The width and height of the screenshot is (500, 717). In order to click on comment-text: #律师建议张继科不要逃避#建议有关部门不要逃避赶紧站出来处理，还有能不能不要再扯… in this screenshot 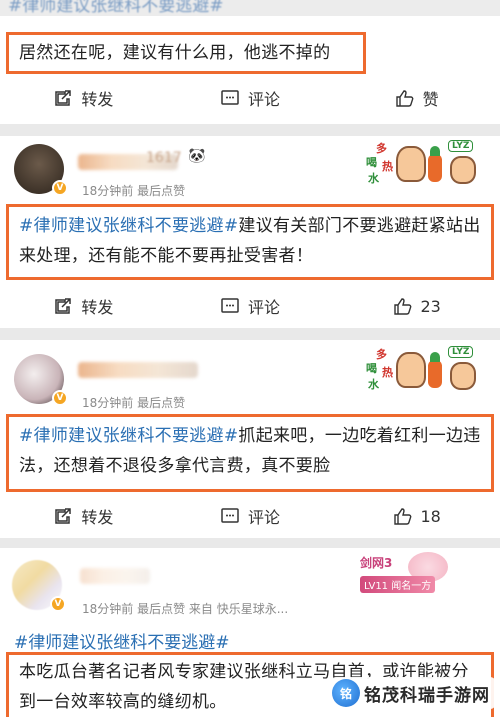, I will do `click(250, 242)`.